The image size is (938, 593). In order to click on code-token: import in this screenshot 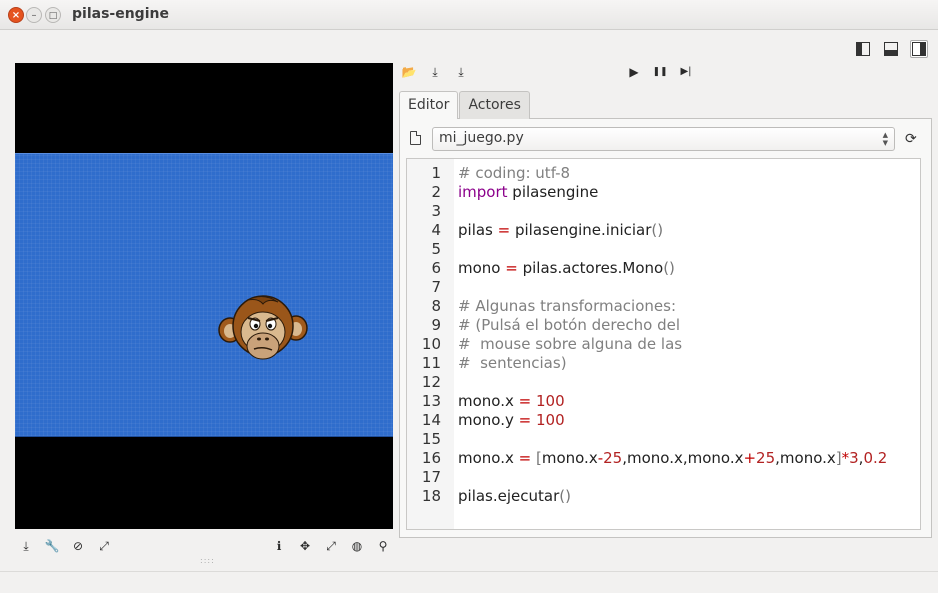, I will do `click(483, 192)`.